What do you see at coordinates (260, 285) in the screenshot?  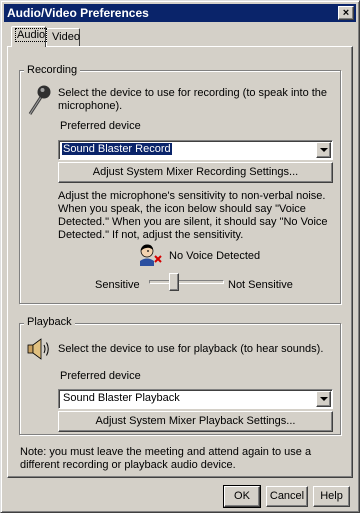 I see `slider-max-label: Not Sensitive` at bounding box center [260, 285].